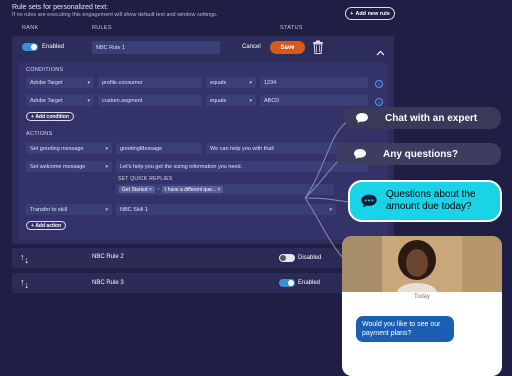 This screenshot has height=376, width=512. Describe the element at coordinates (137, 189) in the screenshot. I see `quick-reply-chip-1: Get Started ×` at that location.